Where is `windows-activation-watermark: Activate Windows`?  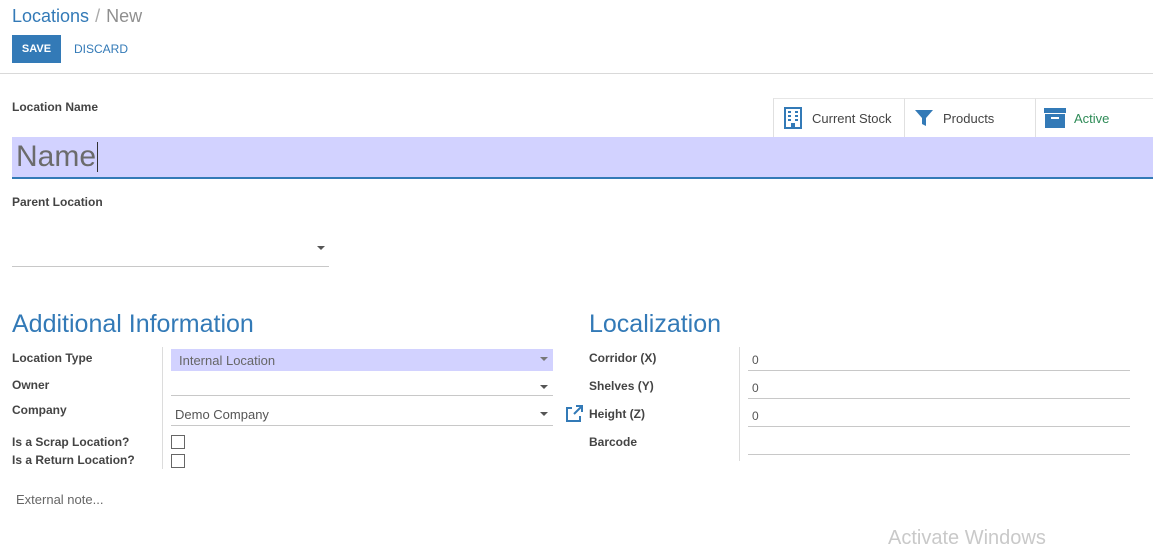 windows-activation-watermark: Activate Windows is located at coordinates (967, 538).